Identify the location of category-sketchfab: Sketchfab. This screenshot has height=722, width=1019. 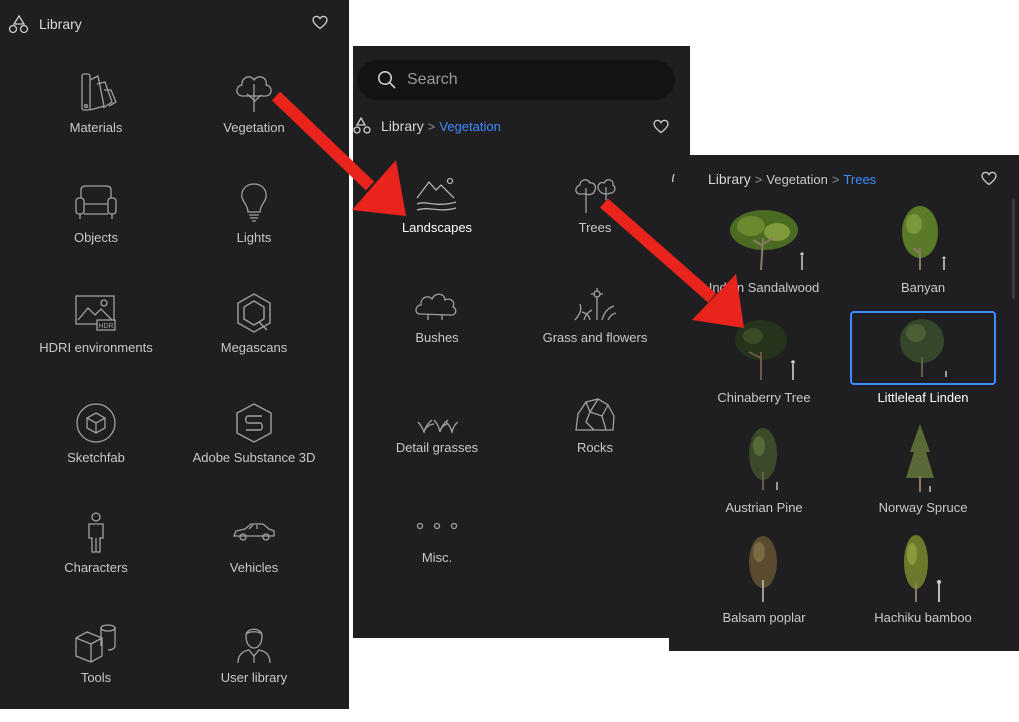
(96, 452).